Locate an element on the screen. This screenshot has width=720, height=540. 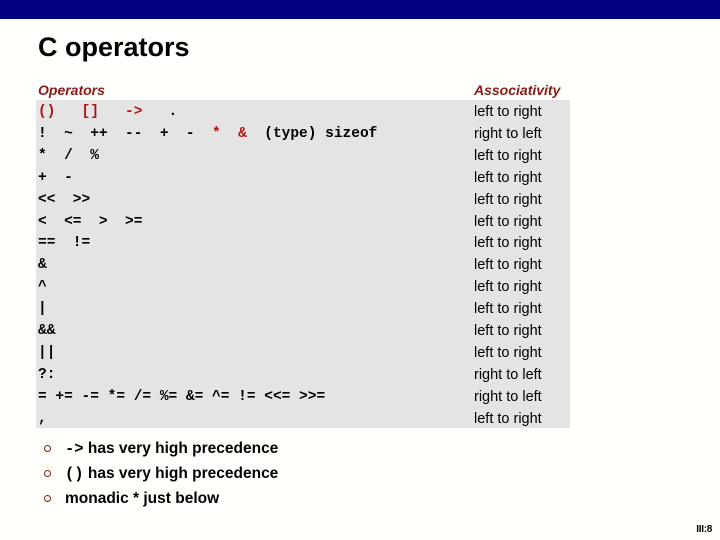
operator-token: << >> is located at coordinates (64, 199).